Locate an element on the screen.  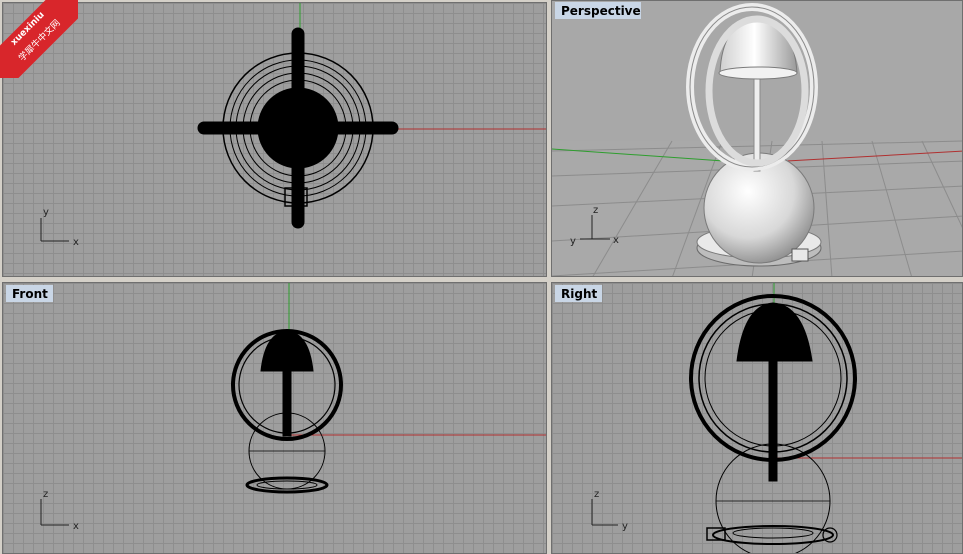
lamp-top-wireframe is located at coordinates (298, 128).